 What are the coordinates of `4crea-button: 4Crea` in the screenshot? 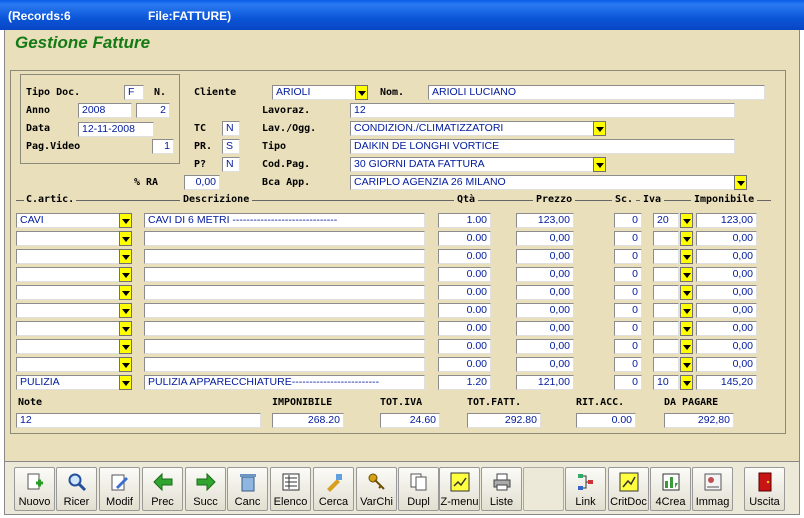 It's located at (670, 489).